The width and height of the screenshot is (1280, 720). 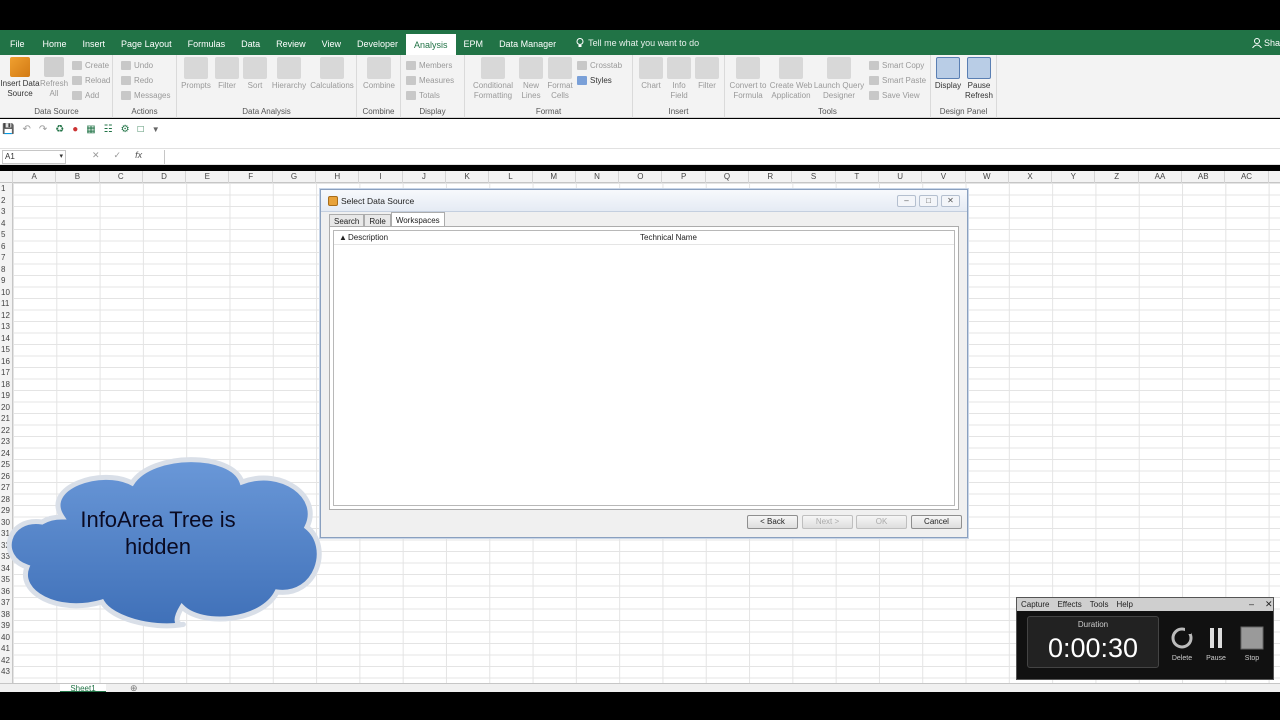 I want to click on tell-me-search: Tell me what you want to do, so click(x=637, y=42).